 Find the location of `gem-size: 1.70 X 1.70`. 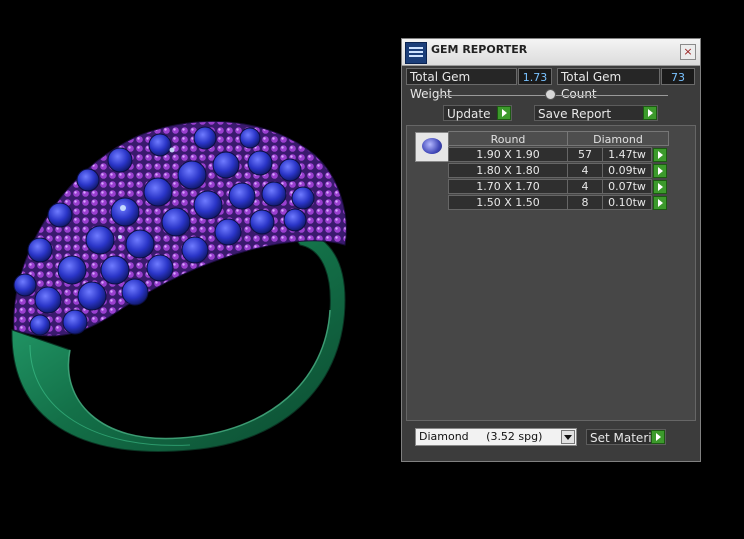

gem-size: 1.70 X 1.70 is located at coordinates (508, 186).